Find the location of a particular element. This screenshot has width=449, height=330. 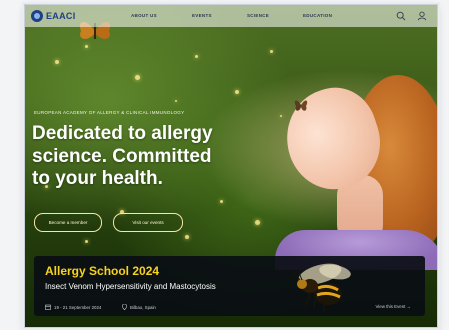

headline-line: to your health. is located at coordinates (97, 178).